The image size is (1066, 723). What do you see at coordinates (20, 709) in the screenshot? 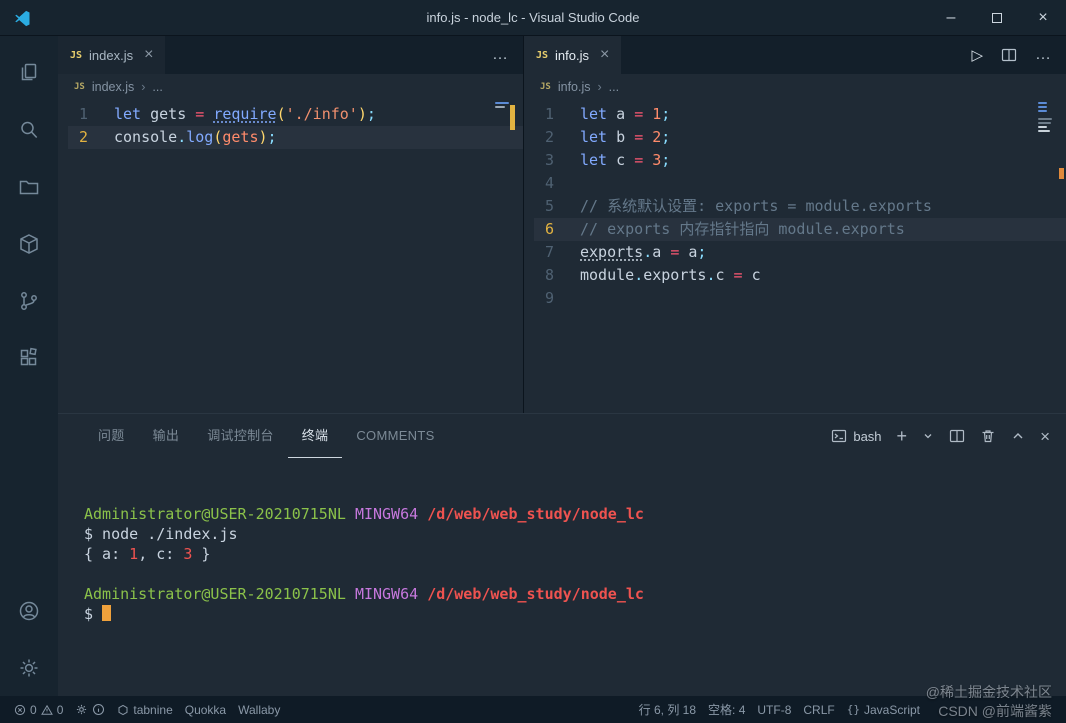
I see `error-icon` at bounding box center [20, 709].